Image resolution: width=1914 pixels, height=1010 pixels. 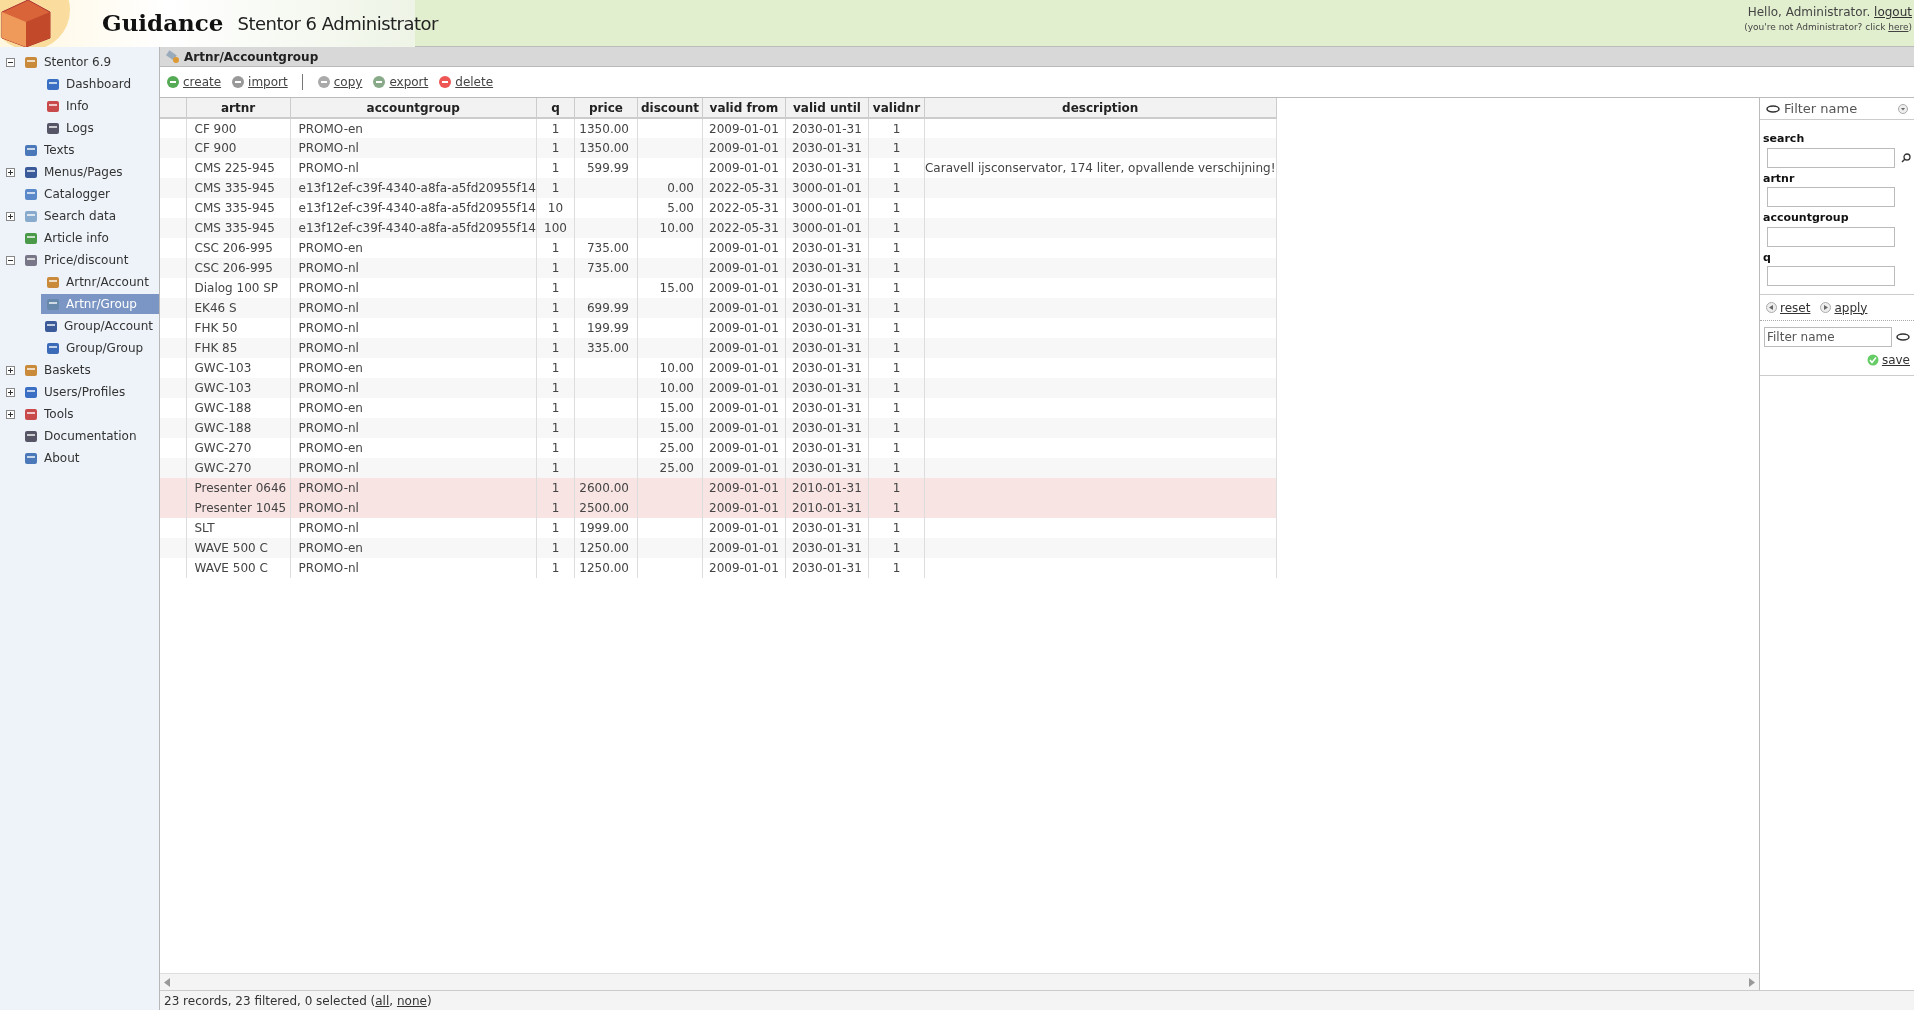 I want to click on table-row: CF 900 PROMO-nl 1 1350.00 2009-01-01 2030-01-31 1, so click(x=718, y=148).